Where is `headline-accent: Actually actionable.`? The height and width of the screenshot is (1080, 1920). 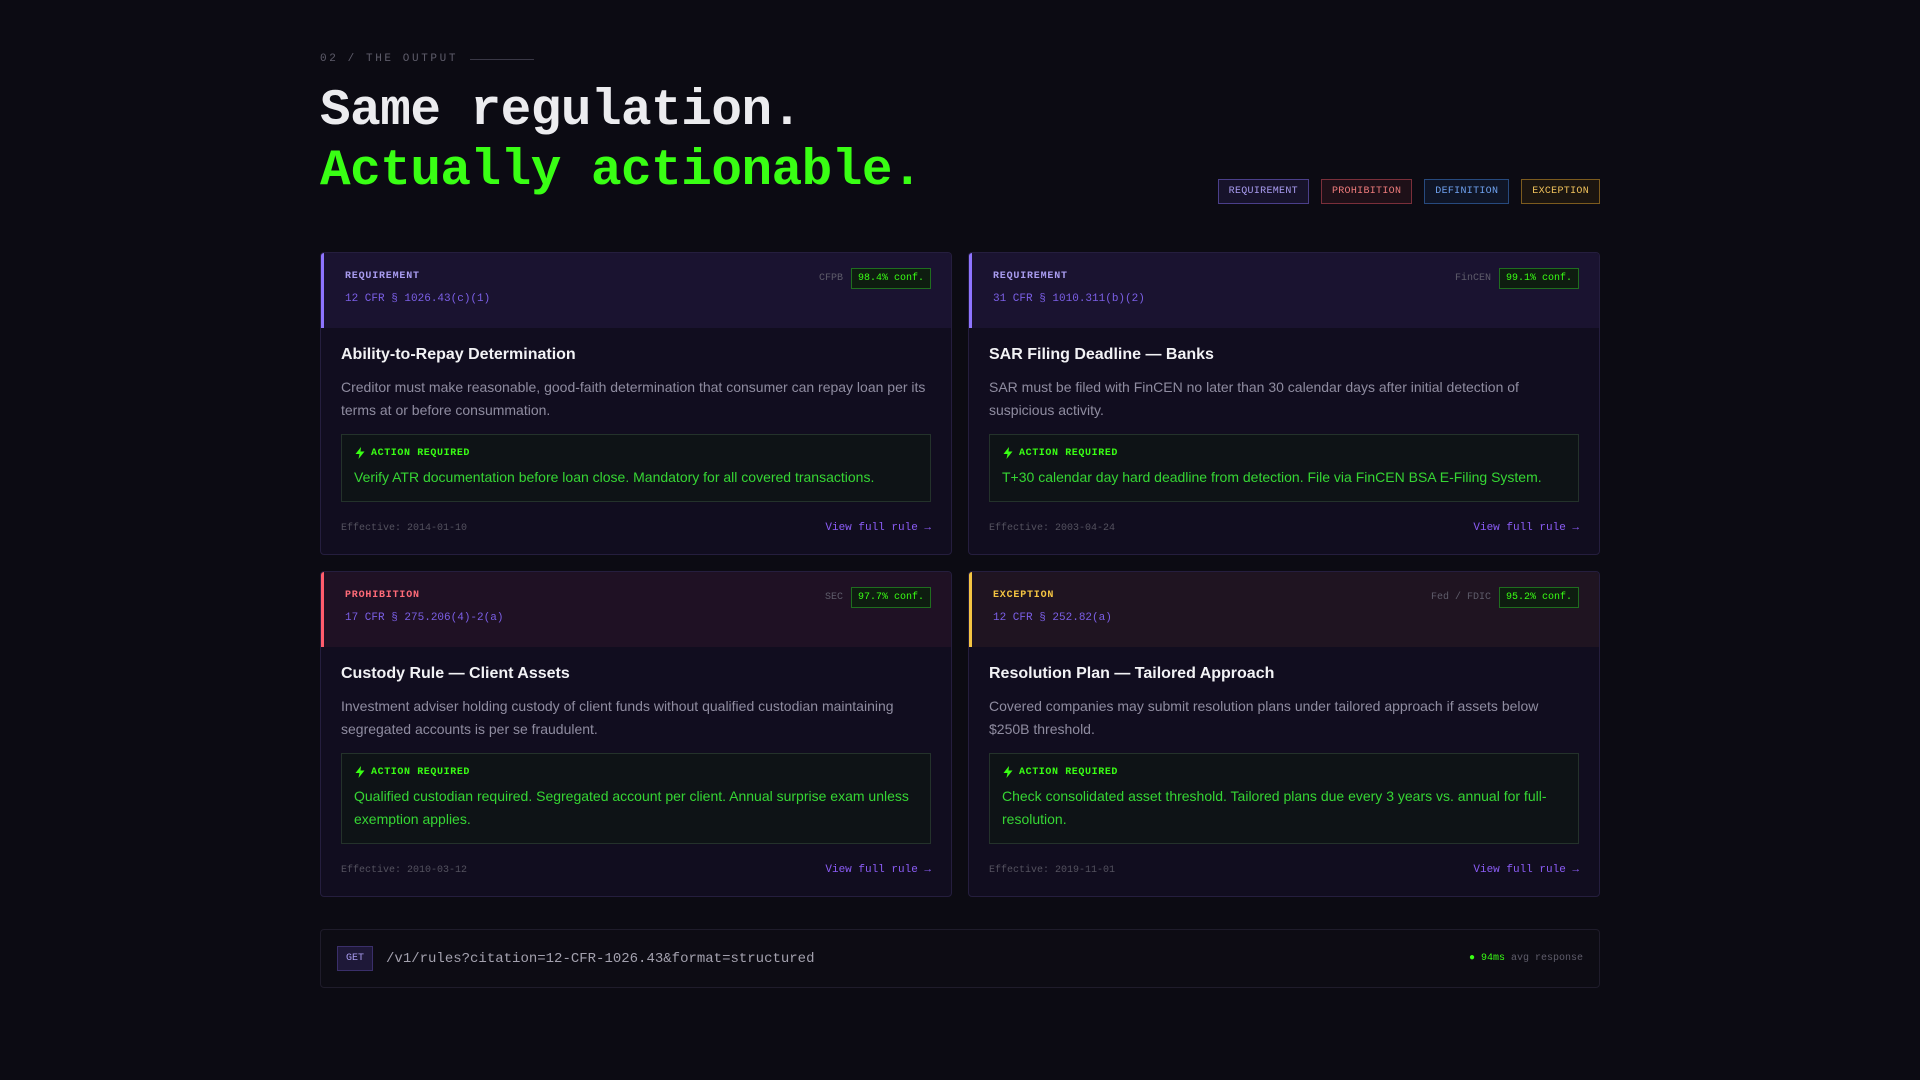 headline-accent: Actually actionable. is located at coordinates (621, 171).